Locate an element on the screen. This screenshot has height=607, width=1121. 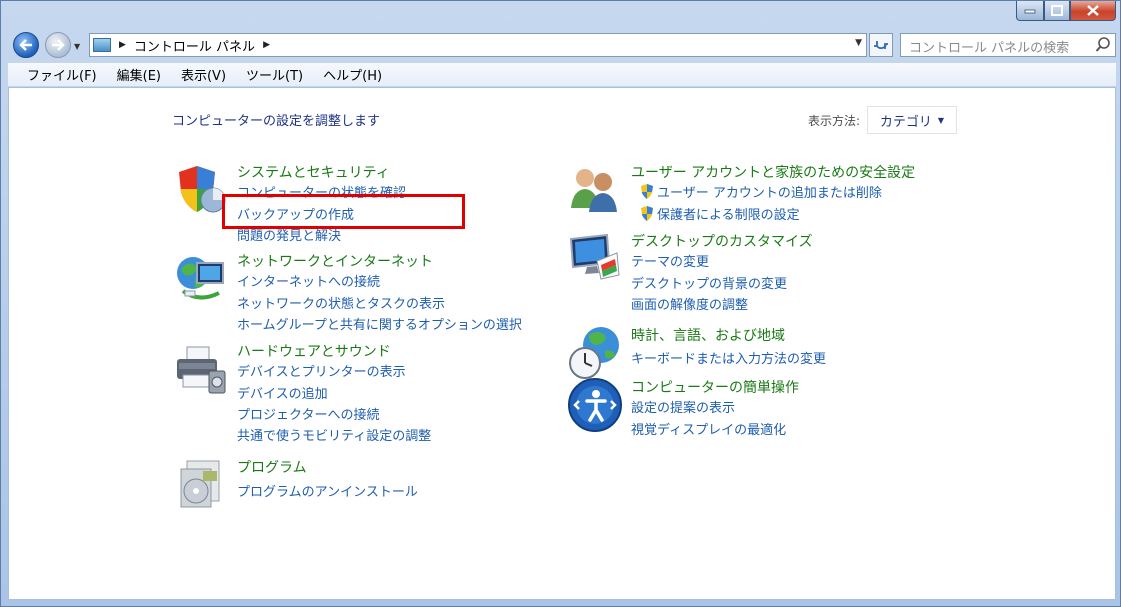
view-by-value: カテゴリ is located at coordinates (905, 122).